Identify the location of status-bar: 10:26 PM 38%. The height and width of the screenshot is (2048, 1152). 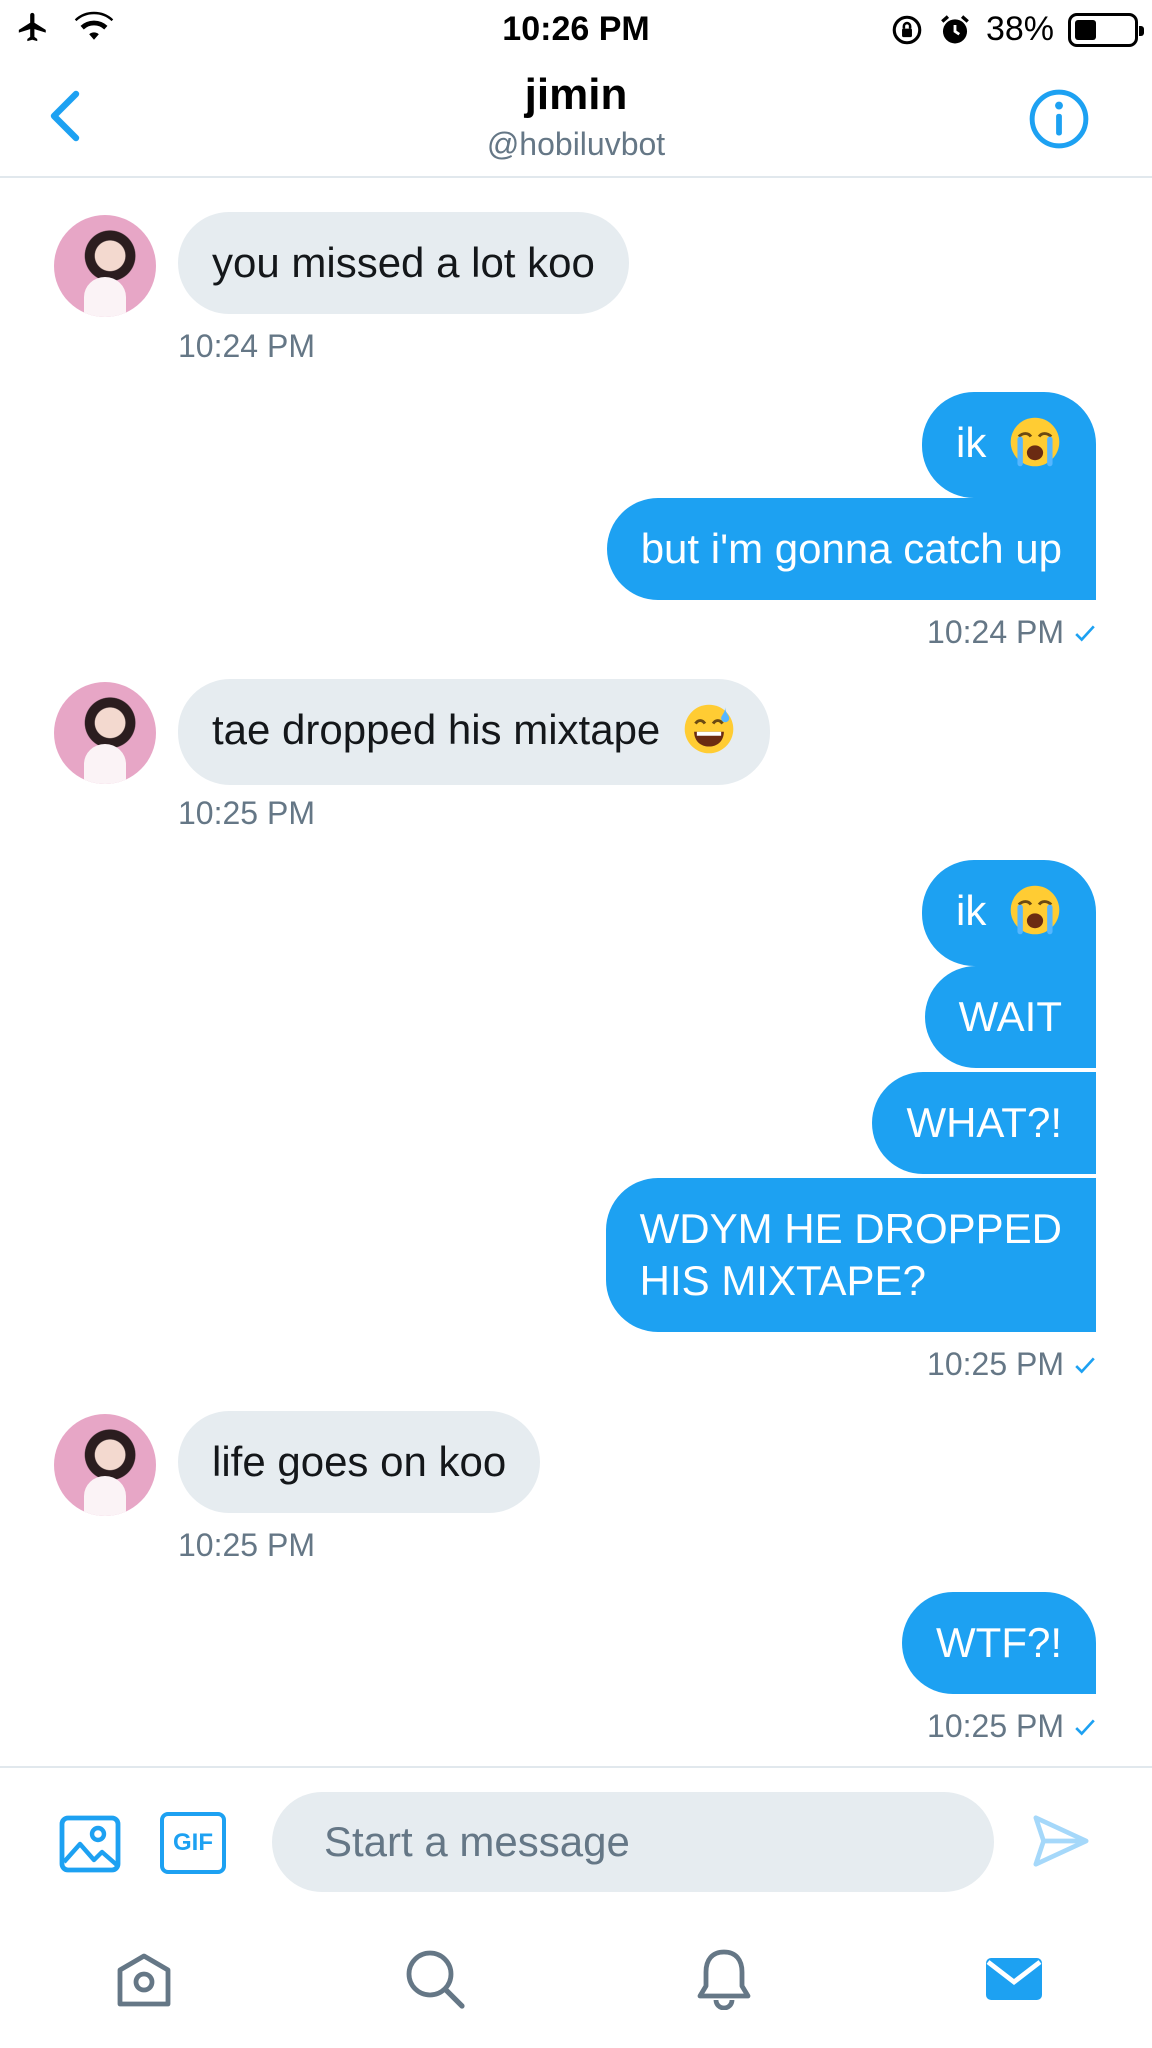
(576, 29).